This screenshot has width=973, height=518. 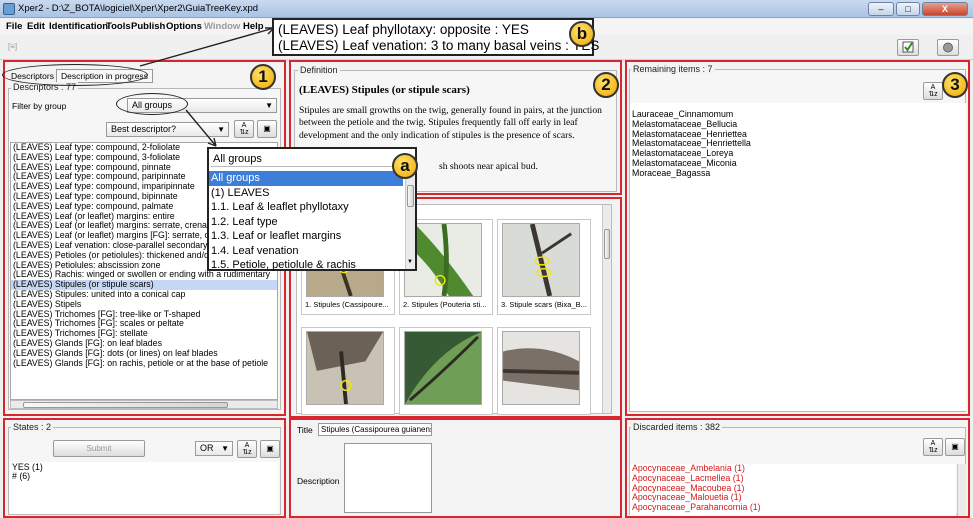 What do you see at coordinates (306, 222) in the screenshot?
I see `dropdown-option: 1.2. Leaf type` at bounding box center [306, 222].